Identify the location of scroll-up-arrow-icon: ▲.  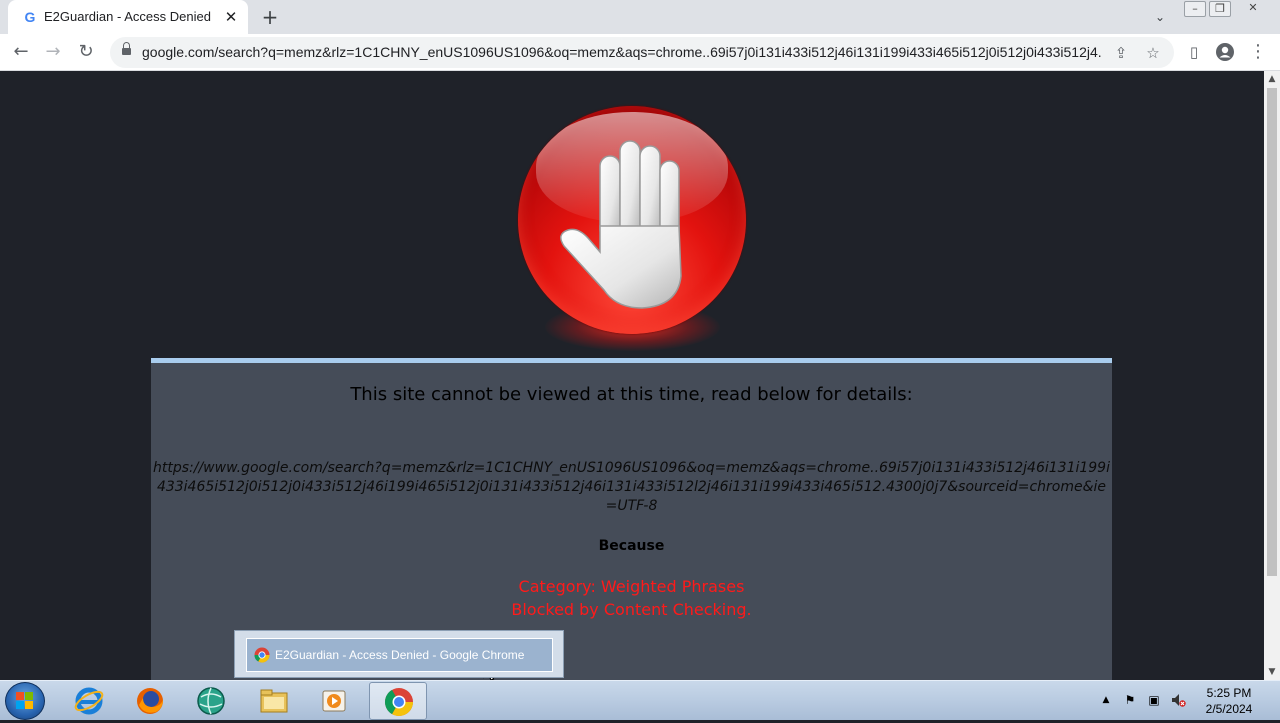
(1272, 79).